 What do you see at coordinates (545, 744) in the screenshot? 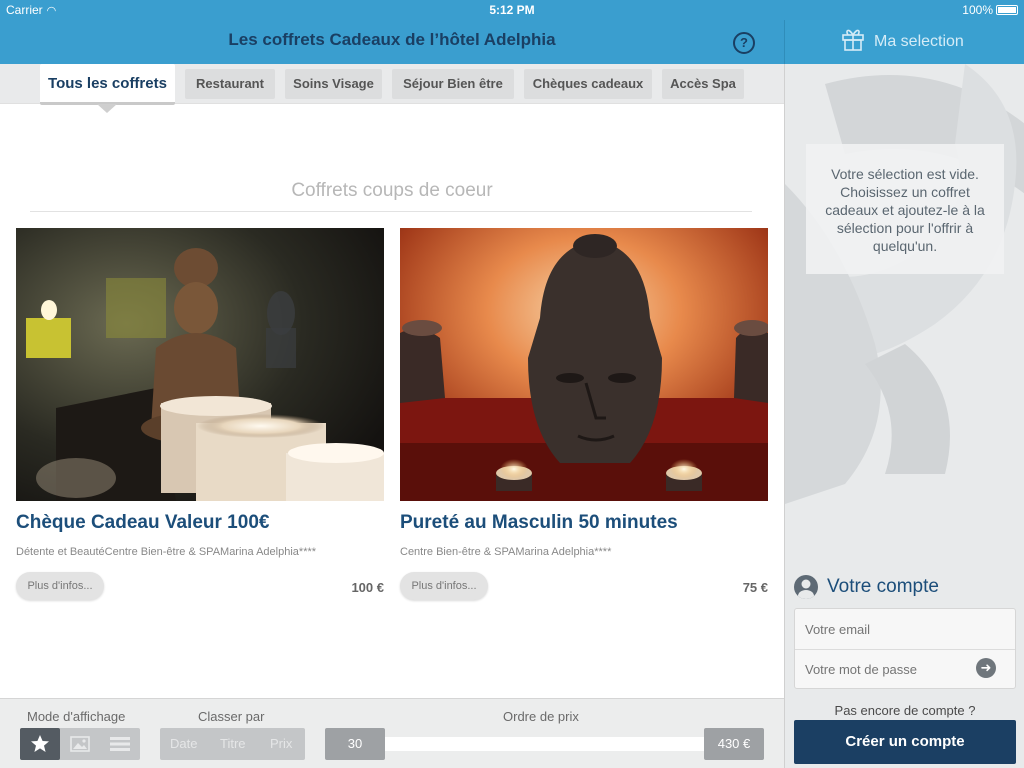
I see `price-range-track` at bounding box center [545, 744].